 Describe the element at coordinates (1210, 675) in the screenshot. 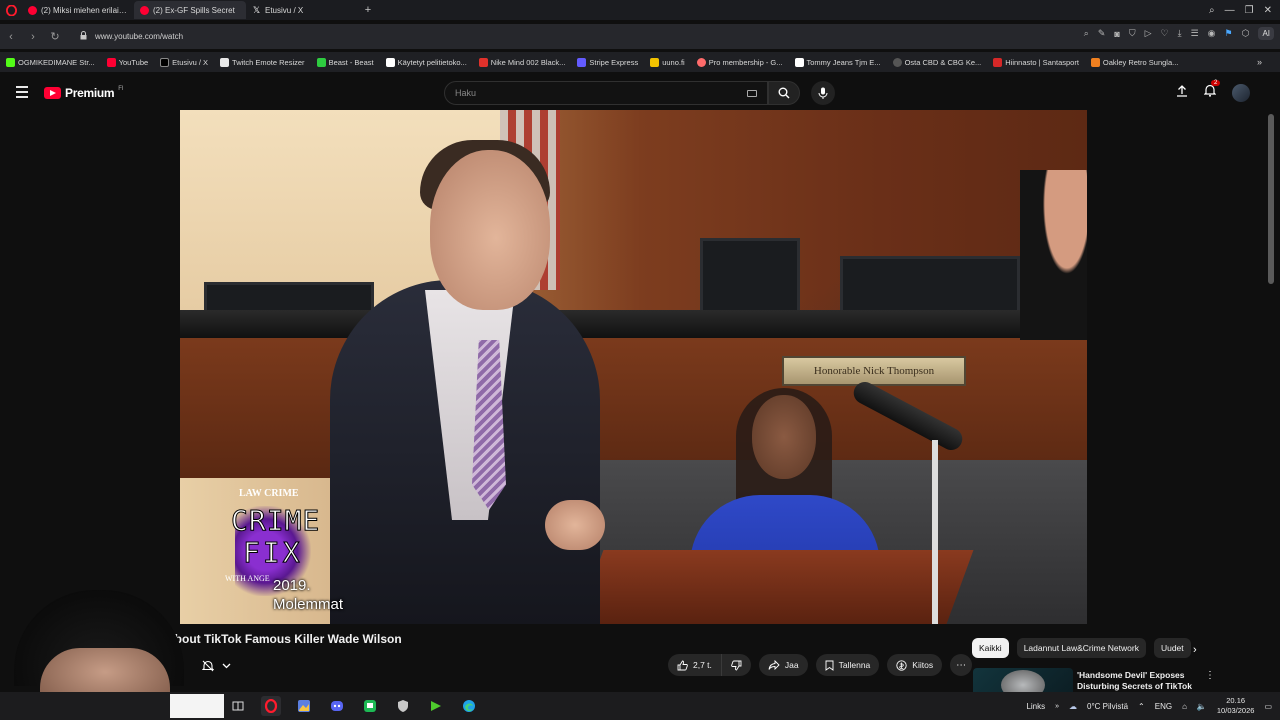

I see `more-vertical-icon: ⋮` at that location.